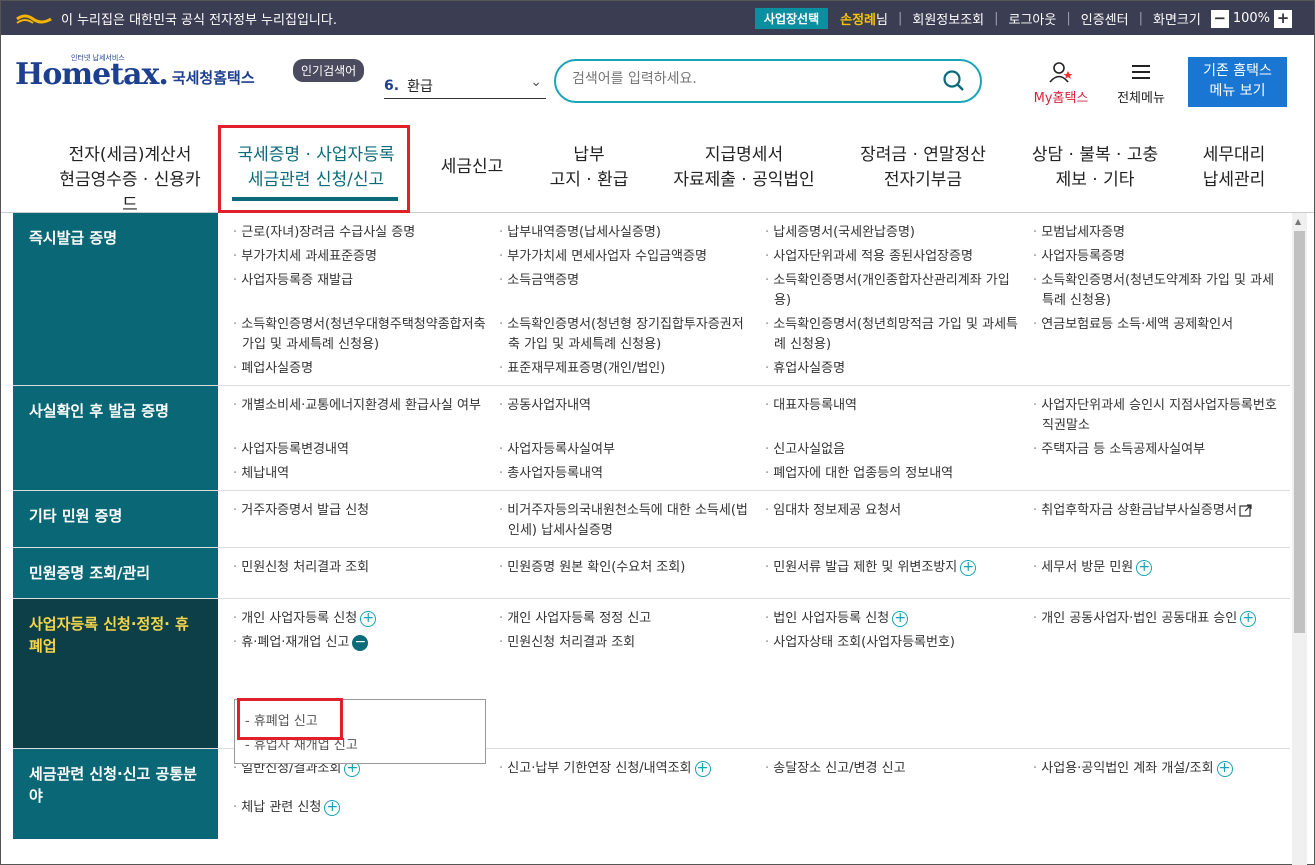 Image resolution: width=1315 pixels, height=865 pixels. I want to click on search-icon, so click(954, 81).